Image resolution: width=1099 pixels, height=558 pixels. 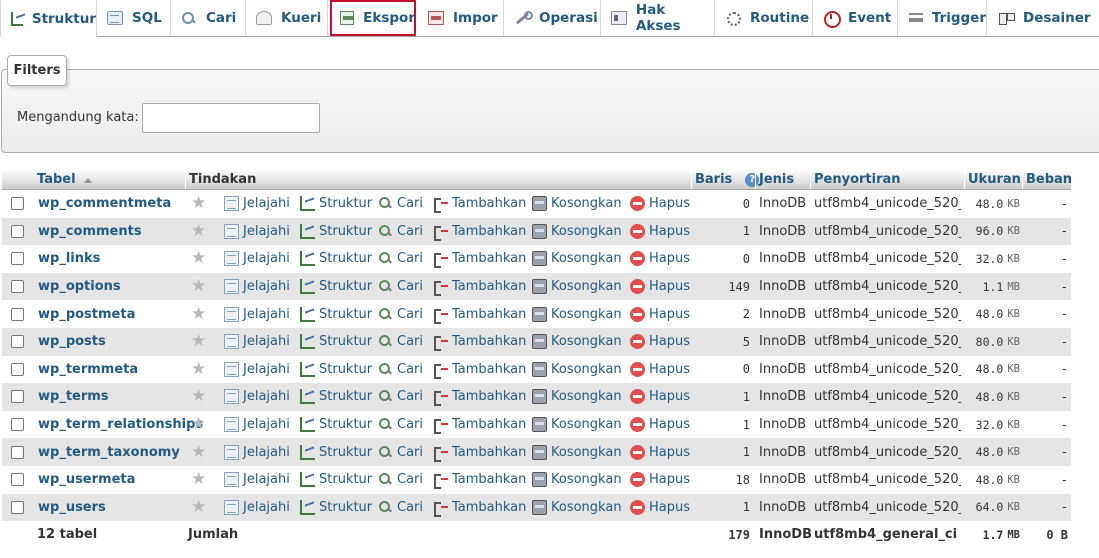 I want to click on header-collation: Penyortiran, so click(x=855, y=179).